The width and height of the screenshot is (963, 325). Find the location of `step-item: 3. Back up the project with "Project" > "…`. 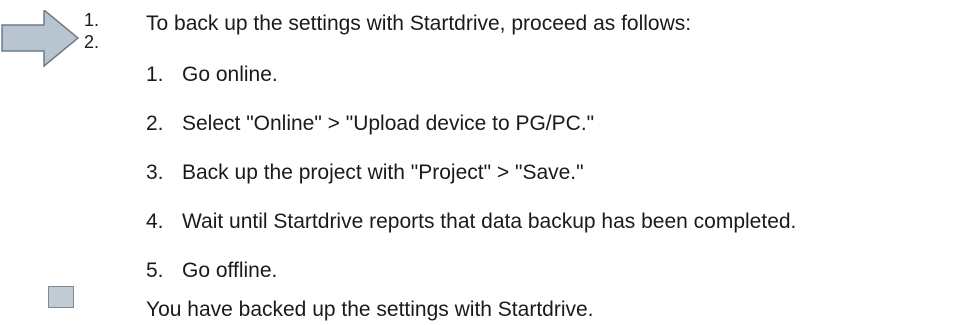

step-item: 3. Back up the project with "Project" > "… is located at coordinates (471, 184).